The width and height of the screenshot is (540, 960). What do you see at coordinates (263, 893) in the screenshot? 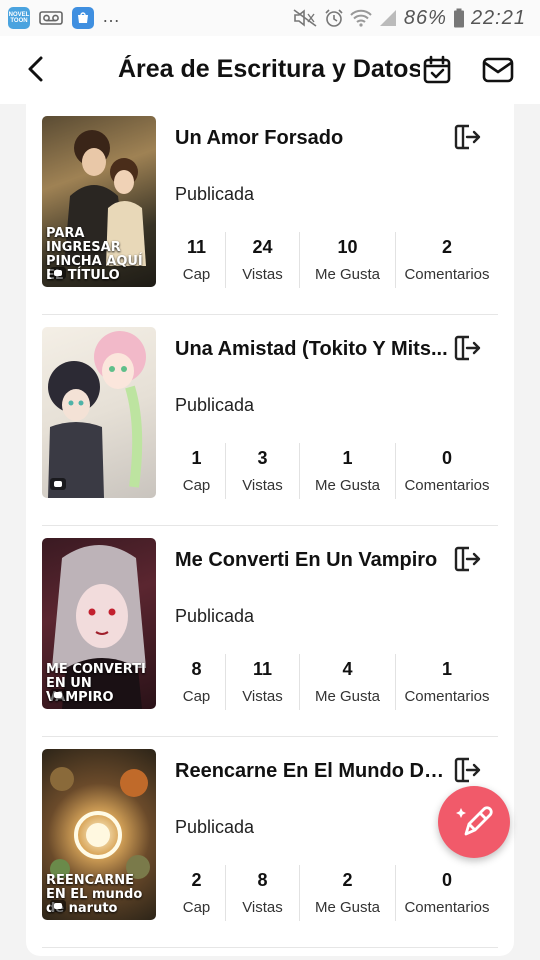
I see `stat-views: 8 Vistas` at bounding box center [263, 893].